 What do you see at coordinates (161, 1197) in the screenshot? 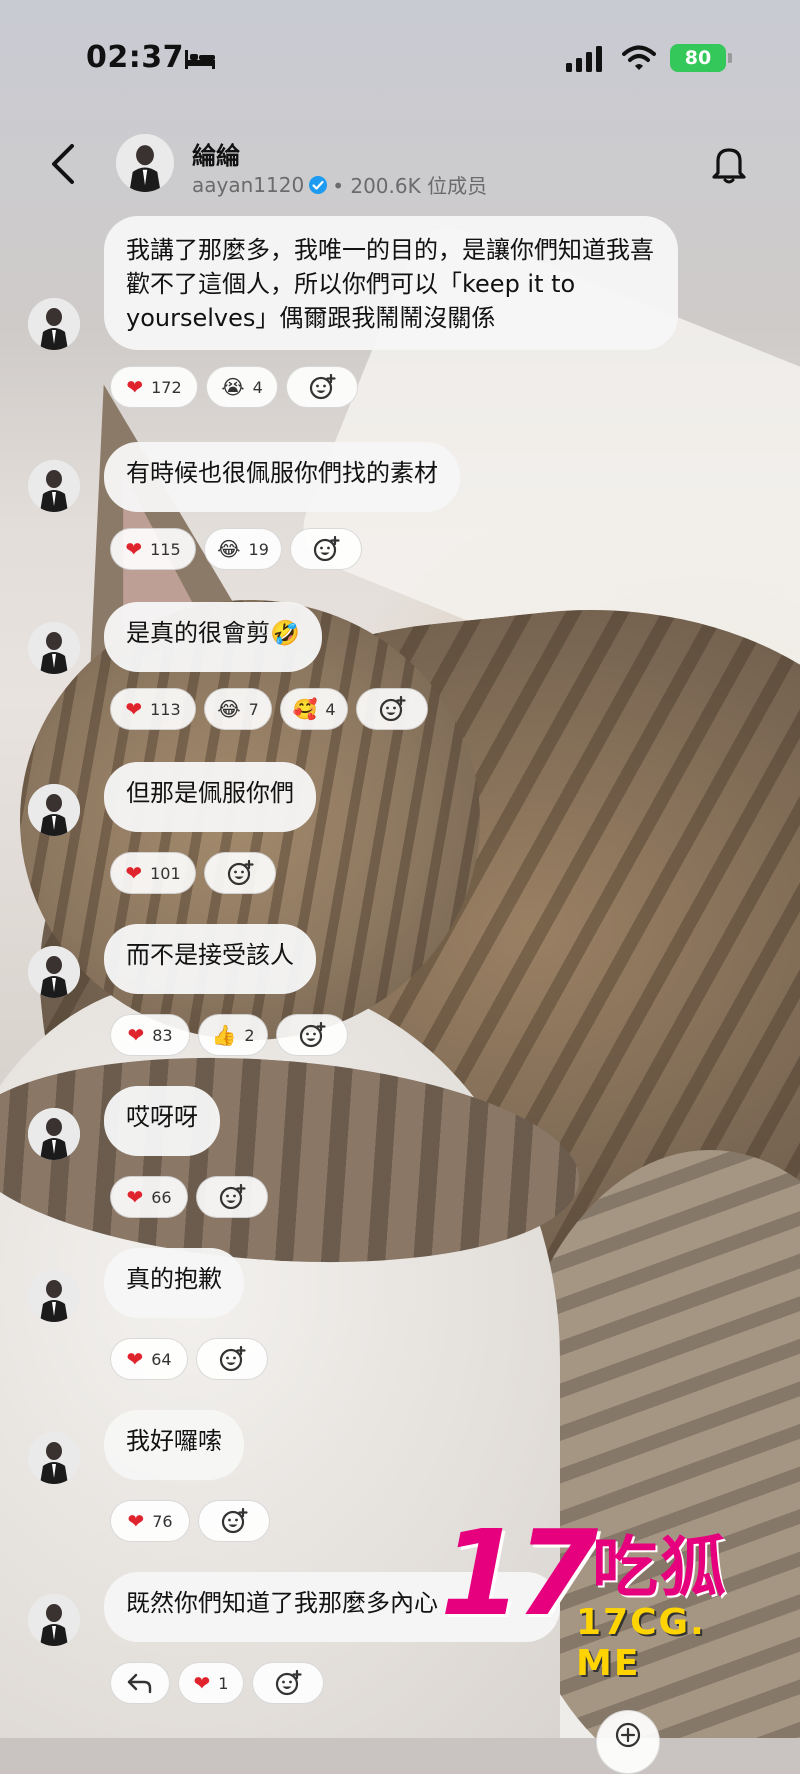
I see `reaction-count: 66` at bounding box center [161, 1197].